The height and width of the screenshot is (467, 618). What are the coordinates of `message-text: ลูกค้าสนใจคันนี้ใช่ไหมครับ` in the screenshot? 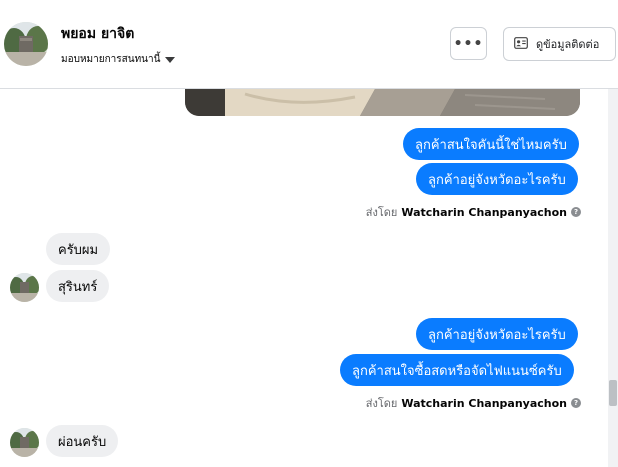 It's located at (491, 145).